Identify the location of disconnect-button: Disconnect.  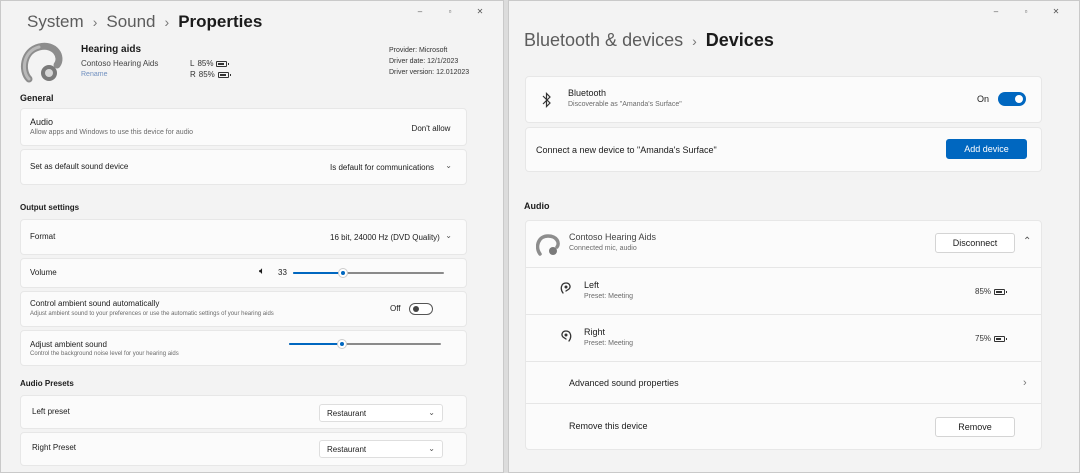
(975, 243).